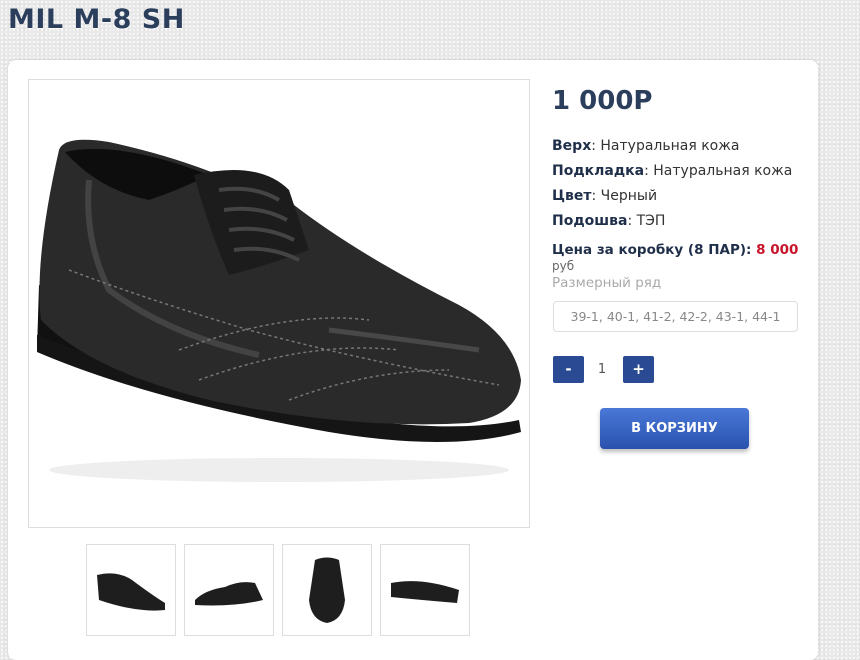 This screenshot has width=860, height=660. What do you see at coordinates (651, 221) in the screenshot?
I see `spec-value: ТЭП` at bounding box center [651, 221].